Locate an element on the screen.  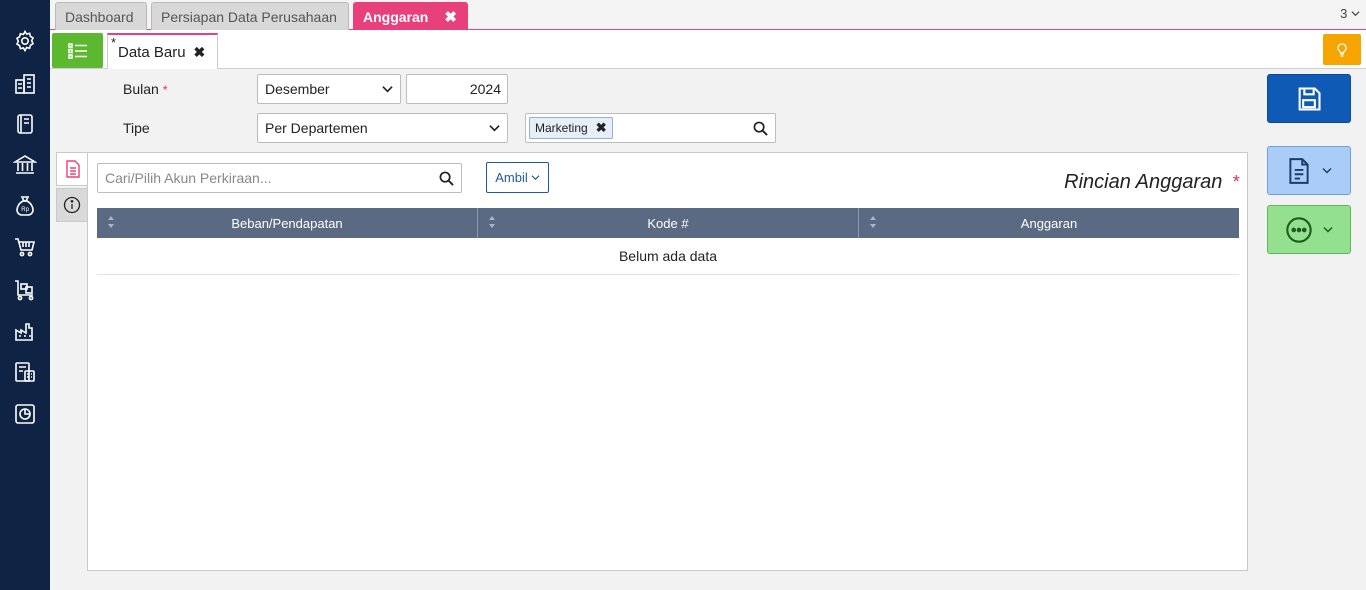
document-bar: * Data Baru ✖ is located at coordinates (708, 49).